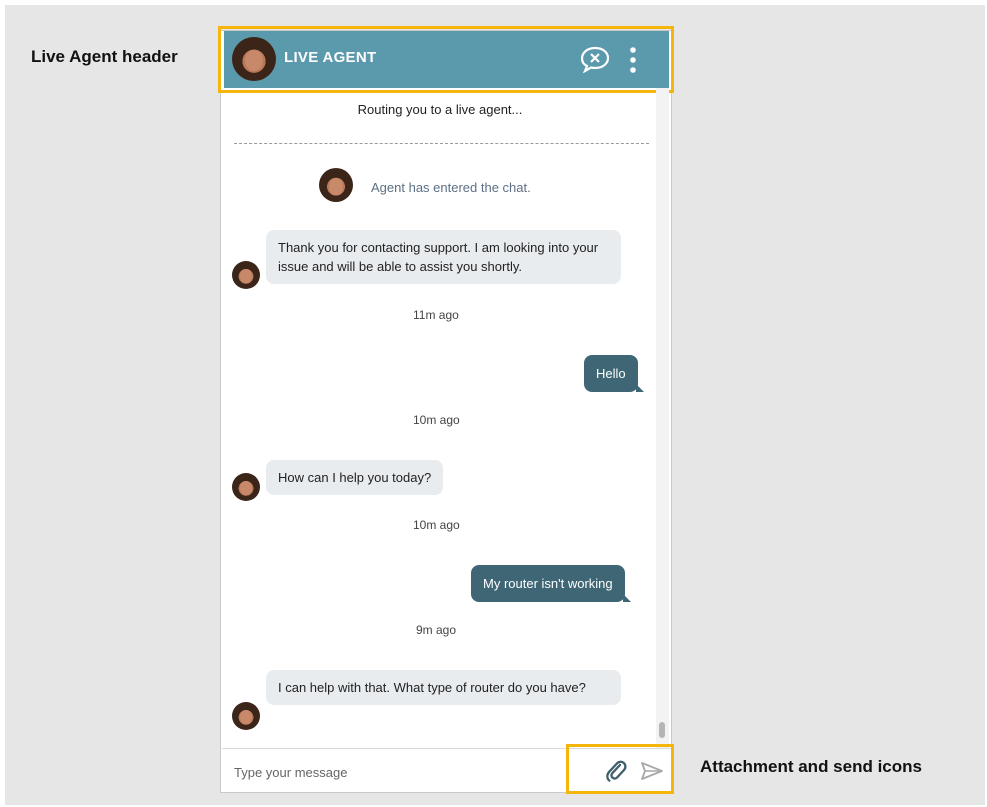 The image size is (987, 807). I want to click on message-input, so click(399, 772).